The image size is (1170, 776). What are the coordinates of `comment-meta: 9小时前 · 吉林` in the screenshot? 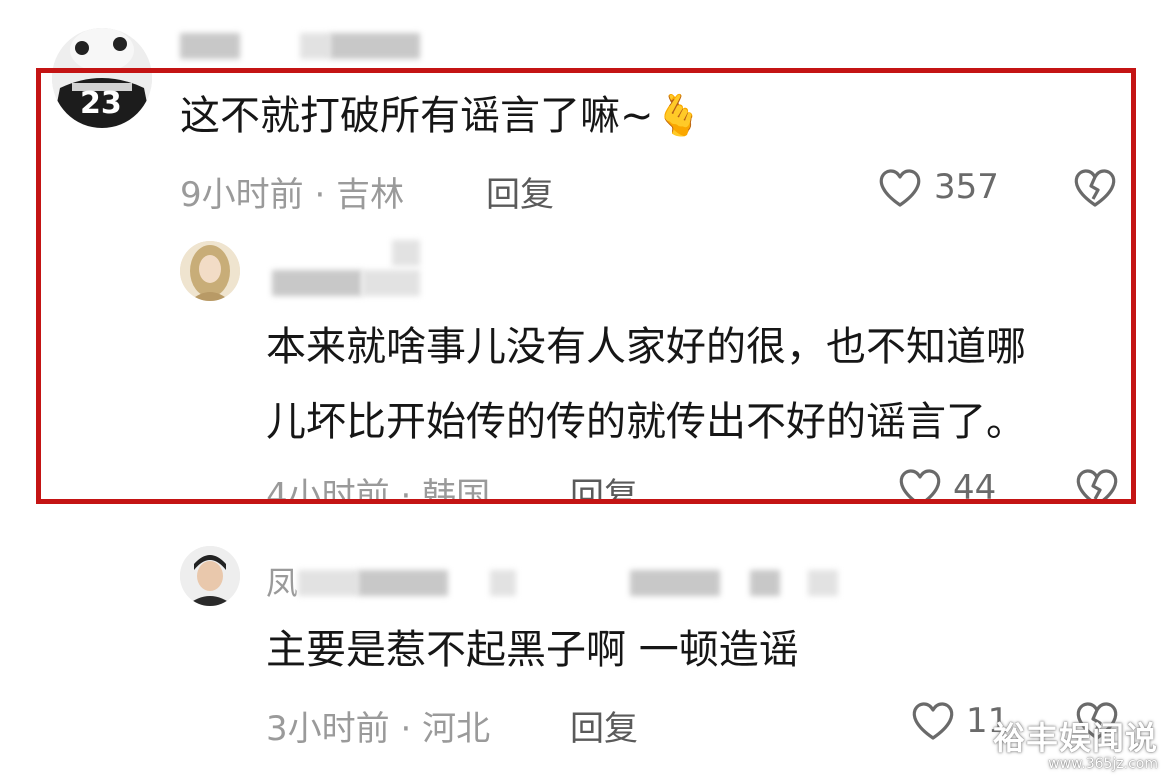 It's located at (292, 191).